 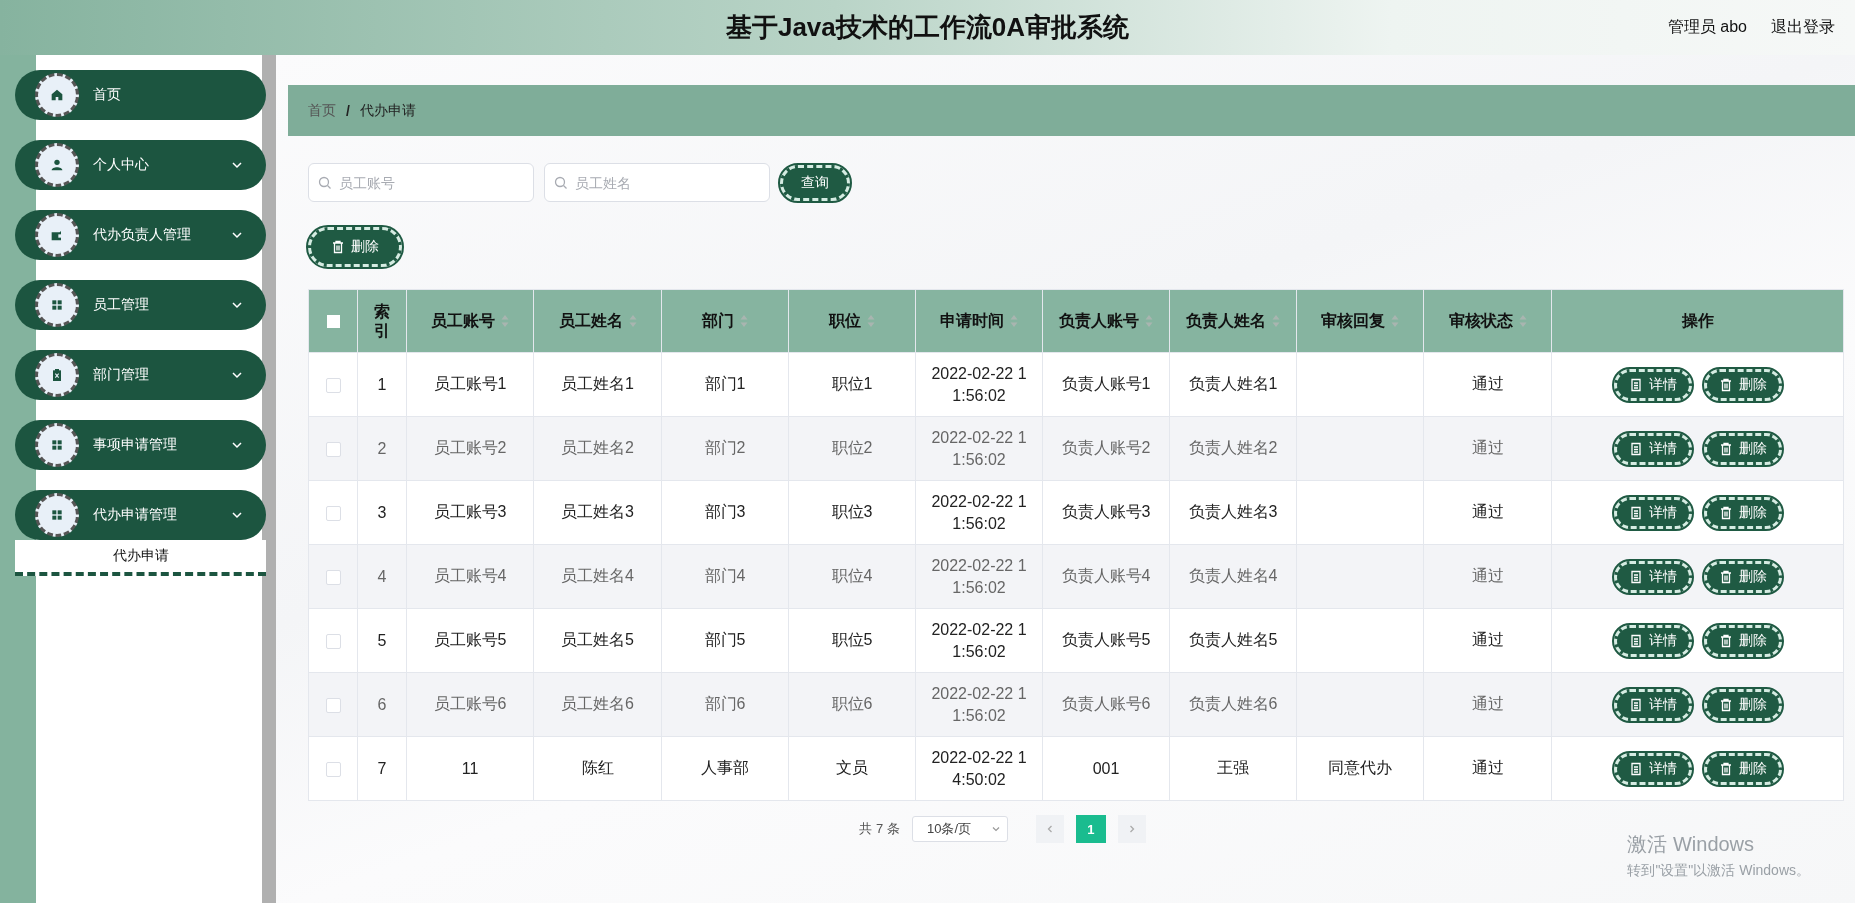 I want to click on next-page-button, so click(x=1131, y=829).